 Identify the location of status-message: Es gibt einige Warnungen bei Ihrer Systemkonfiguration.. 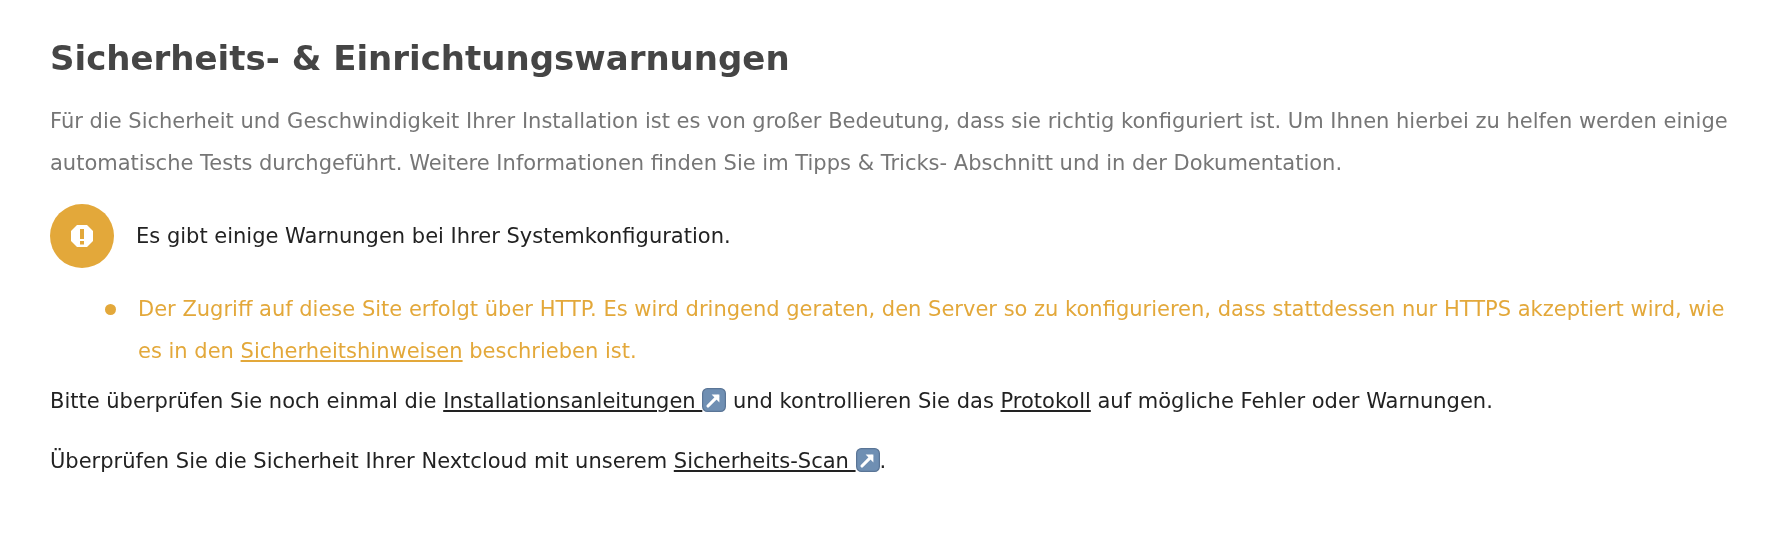
(433, 236).